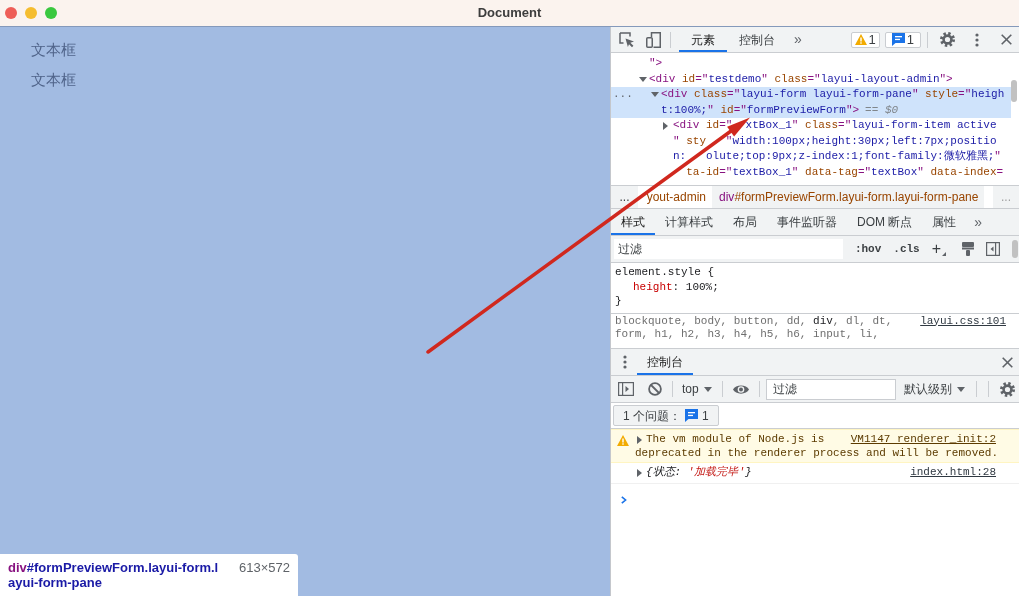 The width and height of the screenshot is (1019, 596). What do you see at coordinates (11, 13) in the screenshot?
I see `window-close-button` at bounding box center [11, 13].